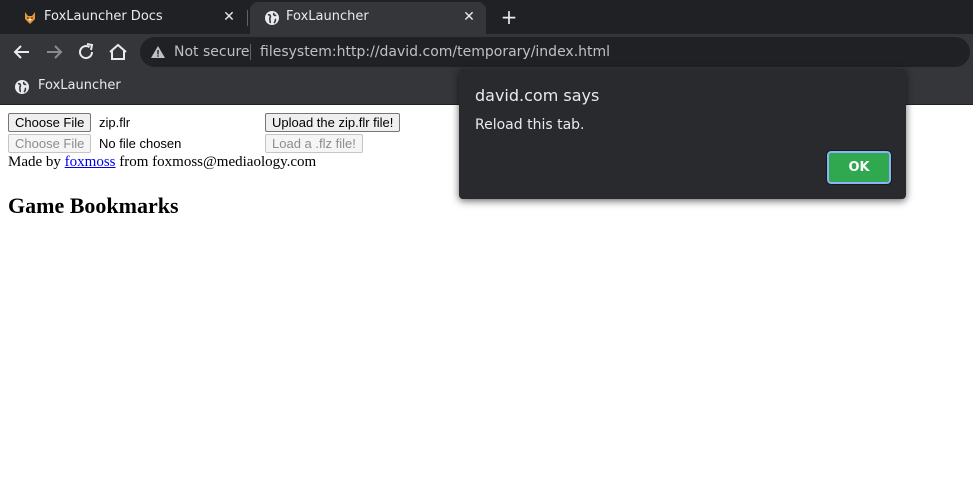 The image size is (973, 501). What do you see at coordinates (537, 95) in the screenshot?
I see `dialog-title: david.com says` at bounding box center [537, 95].